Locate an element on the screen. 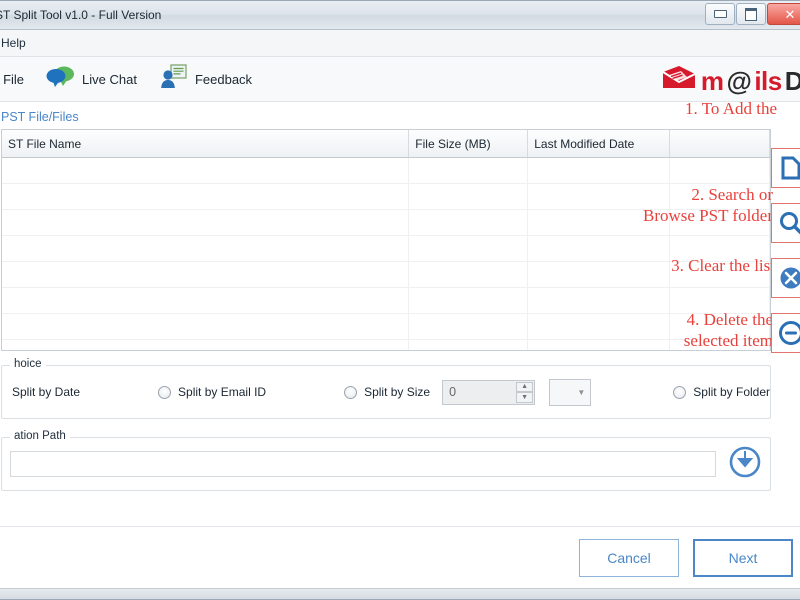  status-bar is located at coordinates (400, 593).